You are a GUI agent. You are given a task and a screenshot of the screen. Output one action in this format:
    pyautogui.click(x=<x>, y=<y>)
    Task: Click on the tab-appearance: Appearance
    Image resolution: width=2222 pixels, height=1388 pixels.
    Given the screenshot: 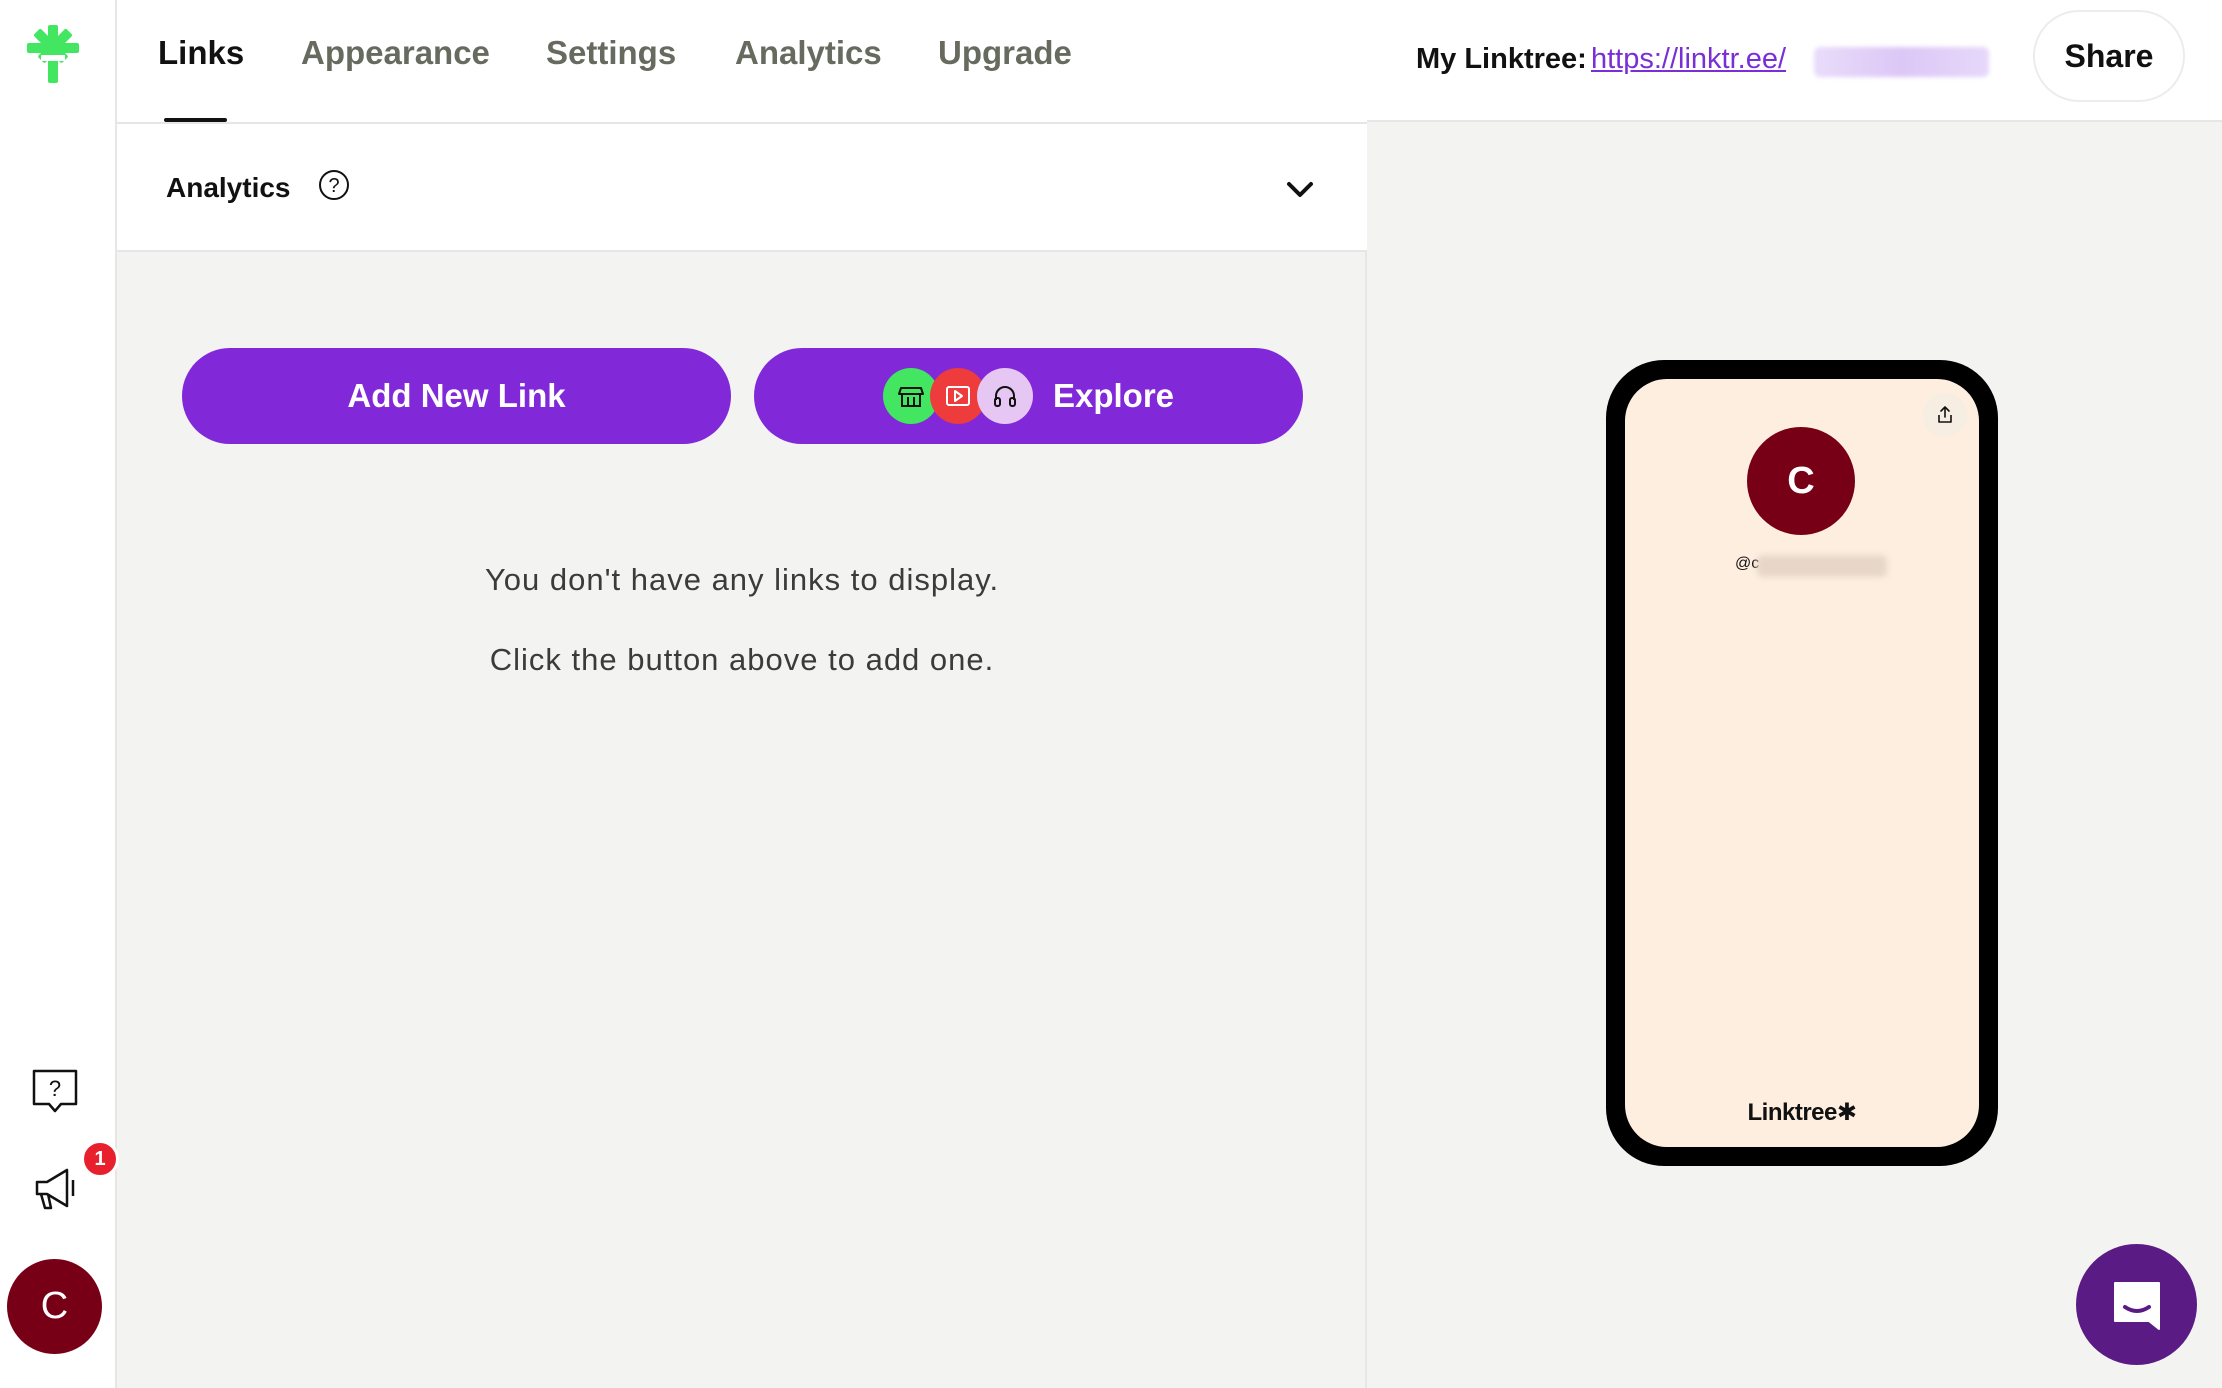 What is the action you would take?
    pyautogui.click(x=395, y=53)
    